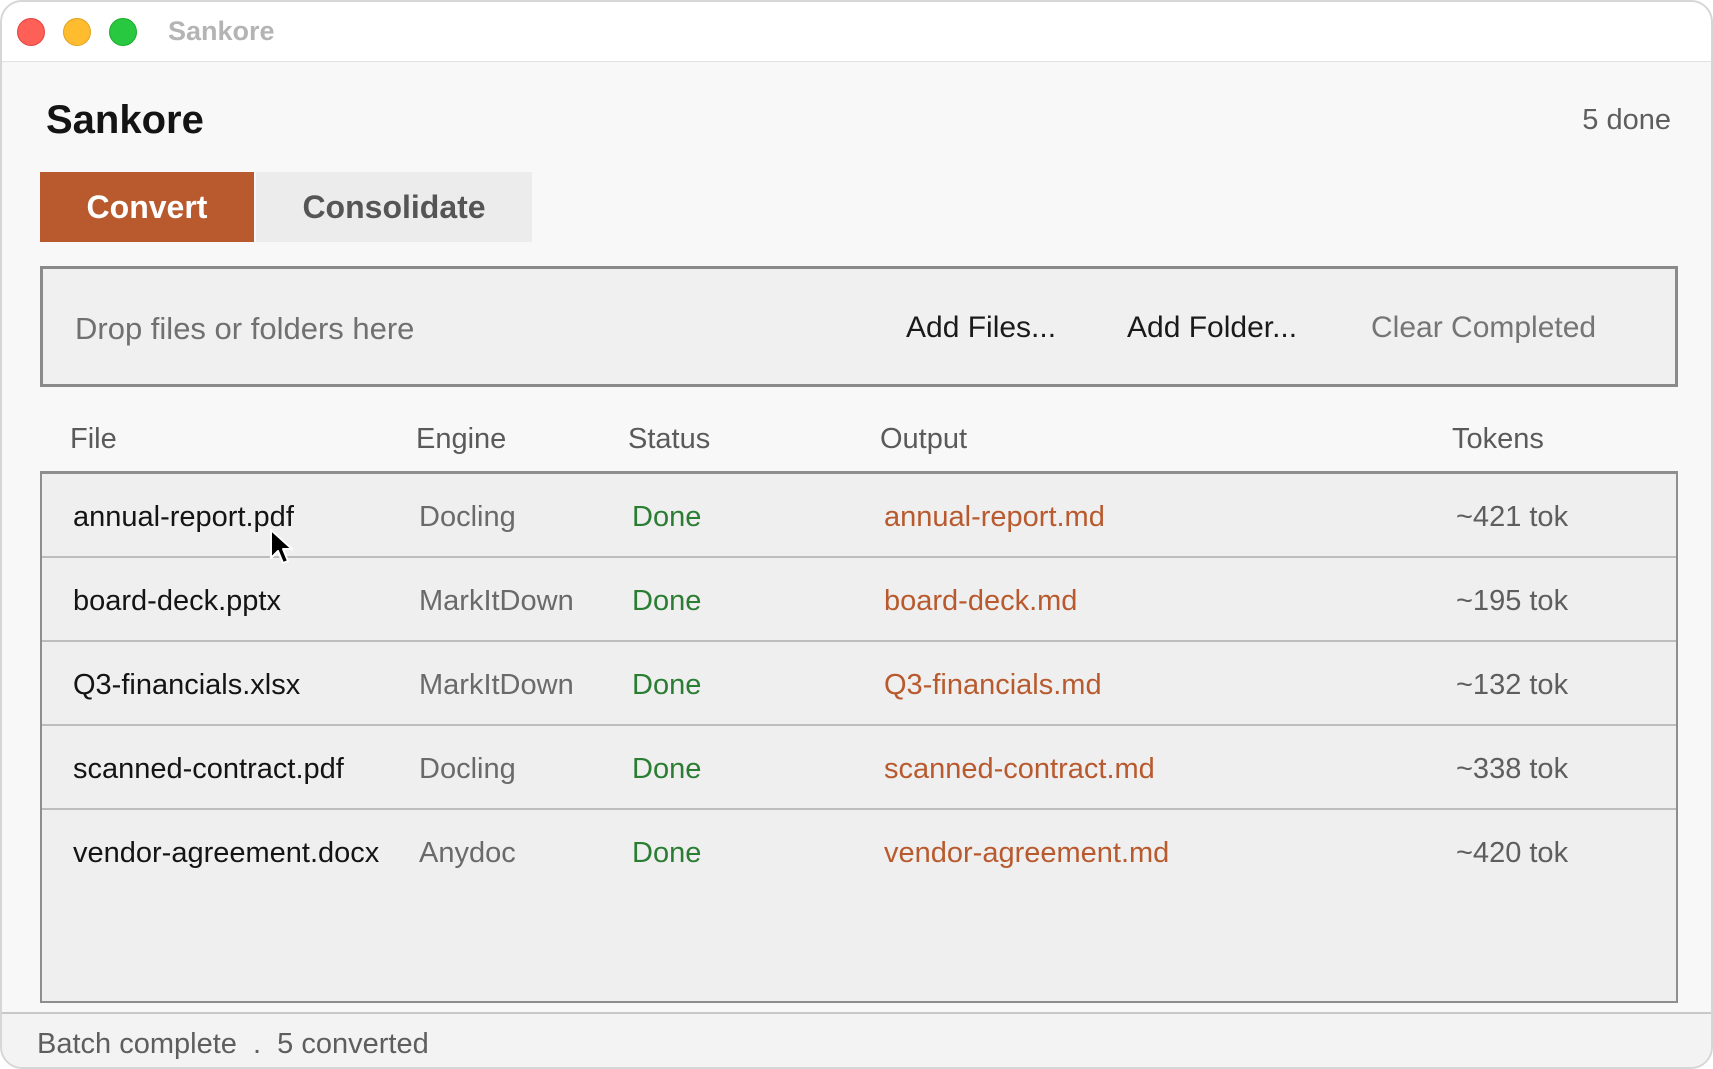 The width and height of the screenshot is (1713, 1069). I want to click on file-name: annual-report.pdf, so click(183, 517).